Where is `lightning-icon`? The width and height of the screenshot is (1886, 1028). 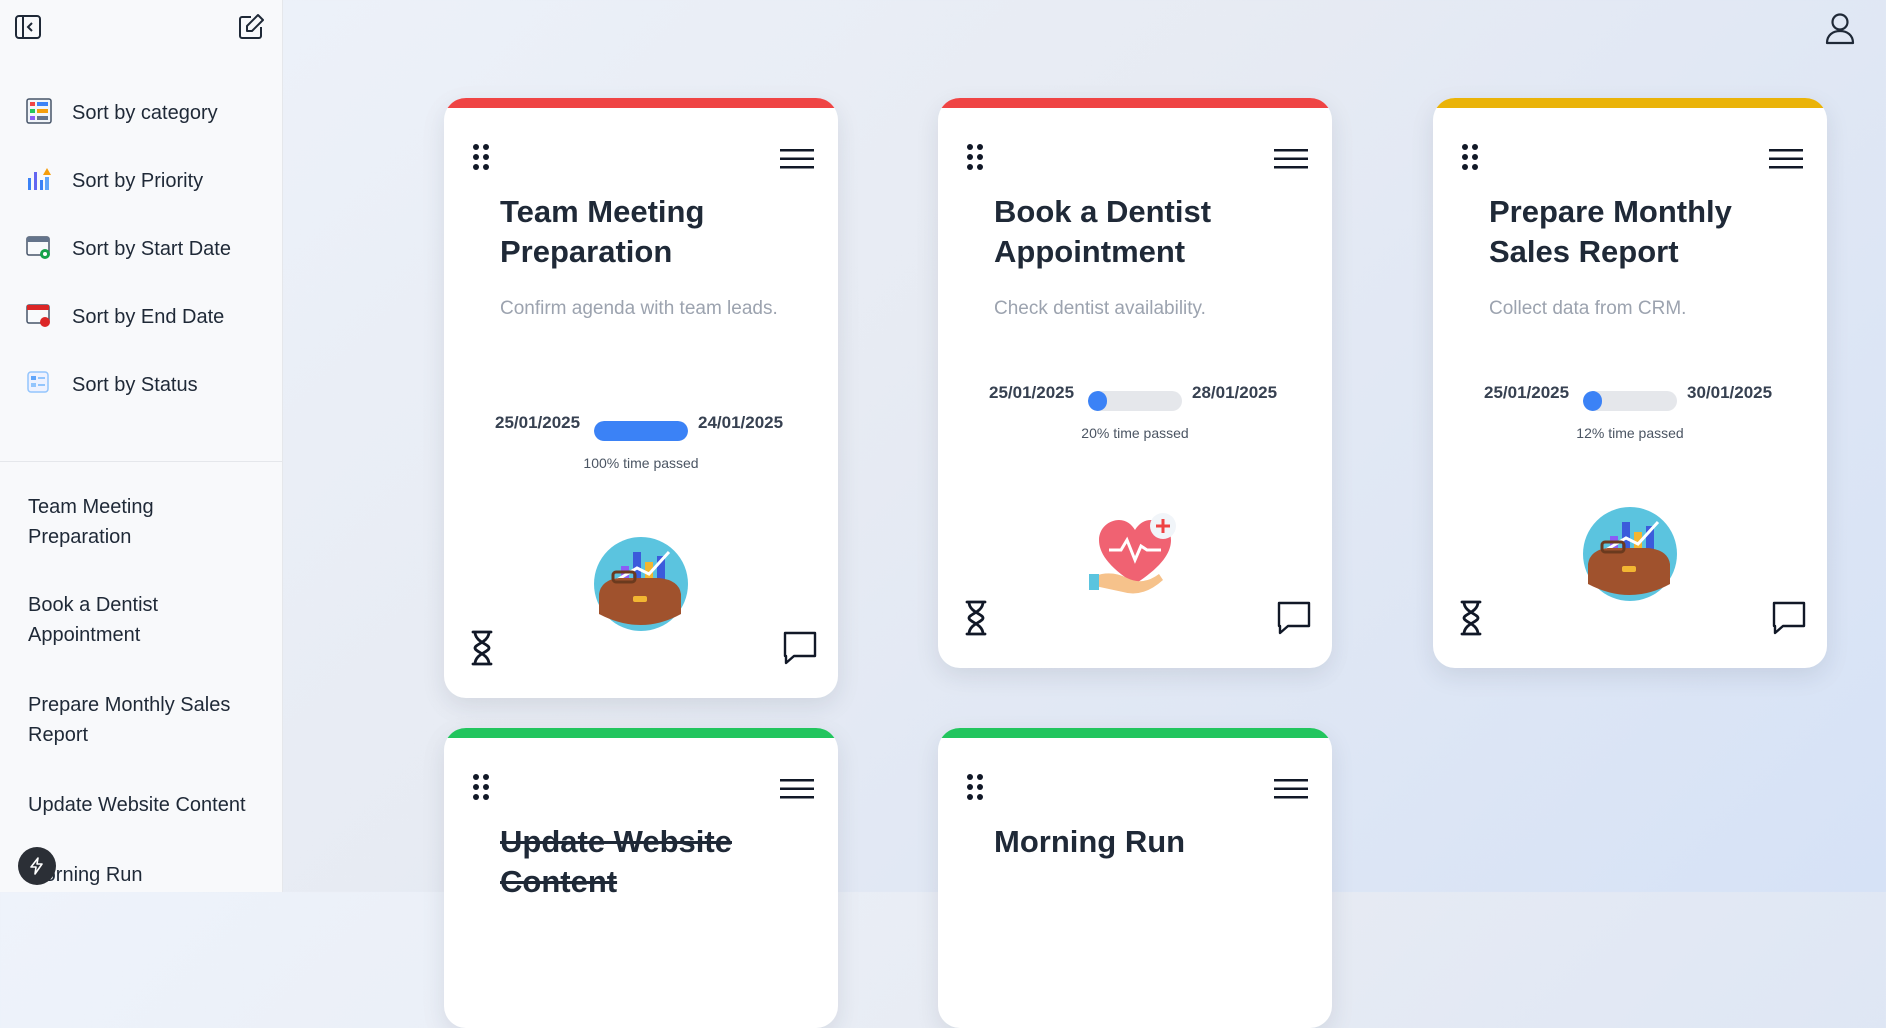 lightning-icon is located at coordinates (36, 866).